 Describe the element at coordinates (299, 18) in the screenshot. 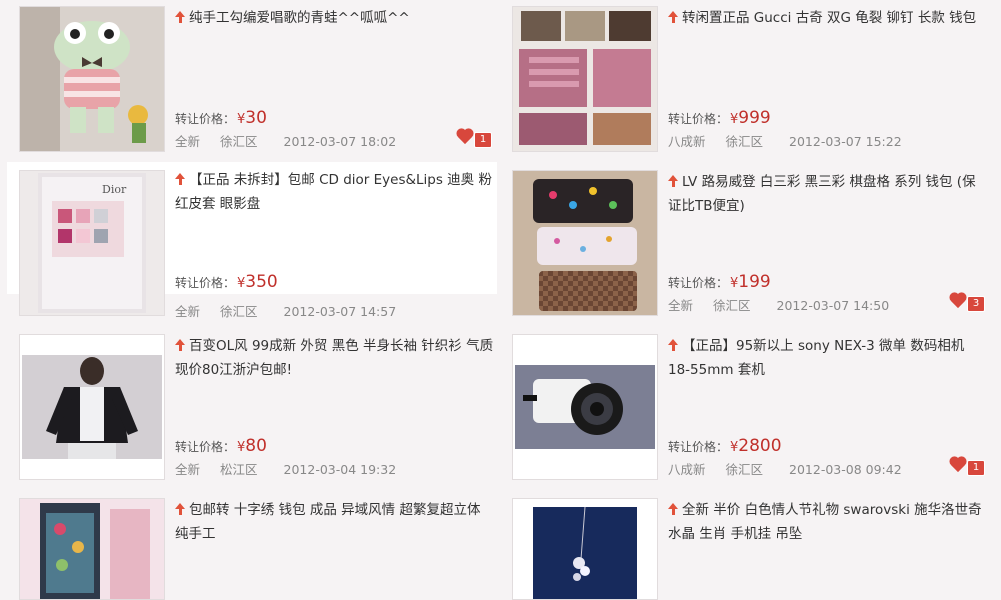

I see `item-title-link: 纯手工勾编爱唱歌的青蛙^^呱呱^^` at that location.